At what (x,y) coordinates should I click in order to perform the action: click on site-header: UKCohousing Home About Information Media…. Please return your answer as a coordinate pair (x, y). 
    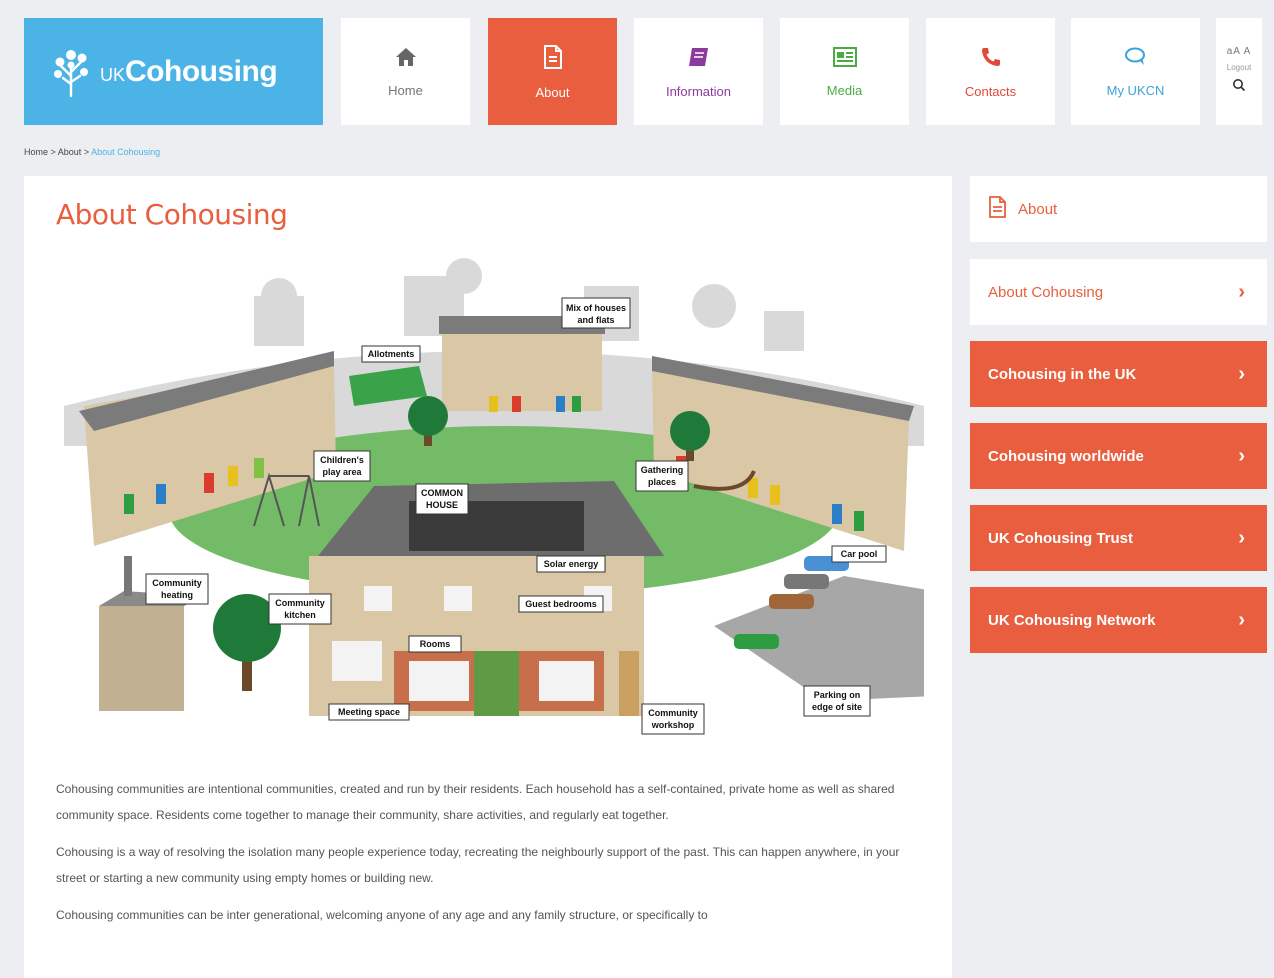
    Looking at the image, I should click on (637, 70).